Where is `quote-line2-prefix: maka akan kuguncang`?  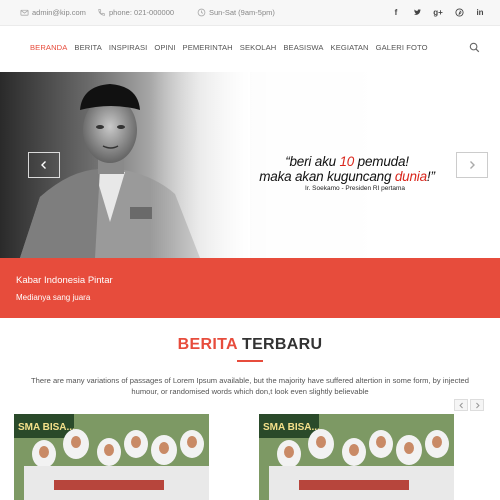 quote-line2-prefix: maka akan kuguncang is located at coordinates (327, 176).